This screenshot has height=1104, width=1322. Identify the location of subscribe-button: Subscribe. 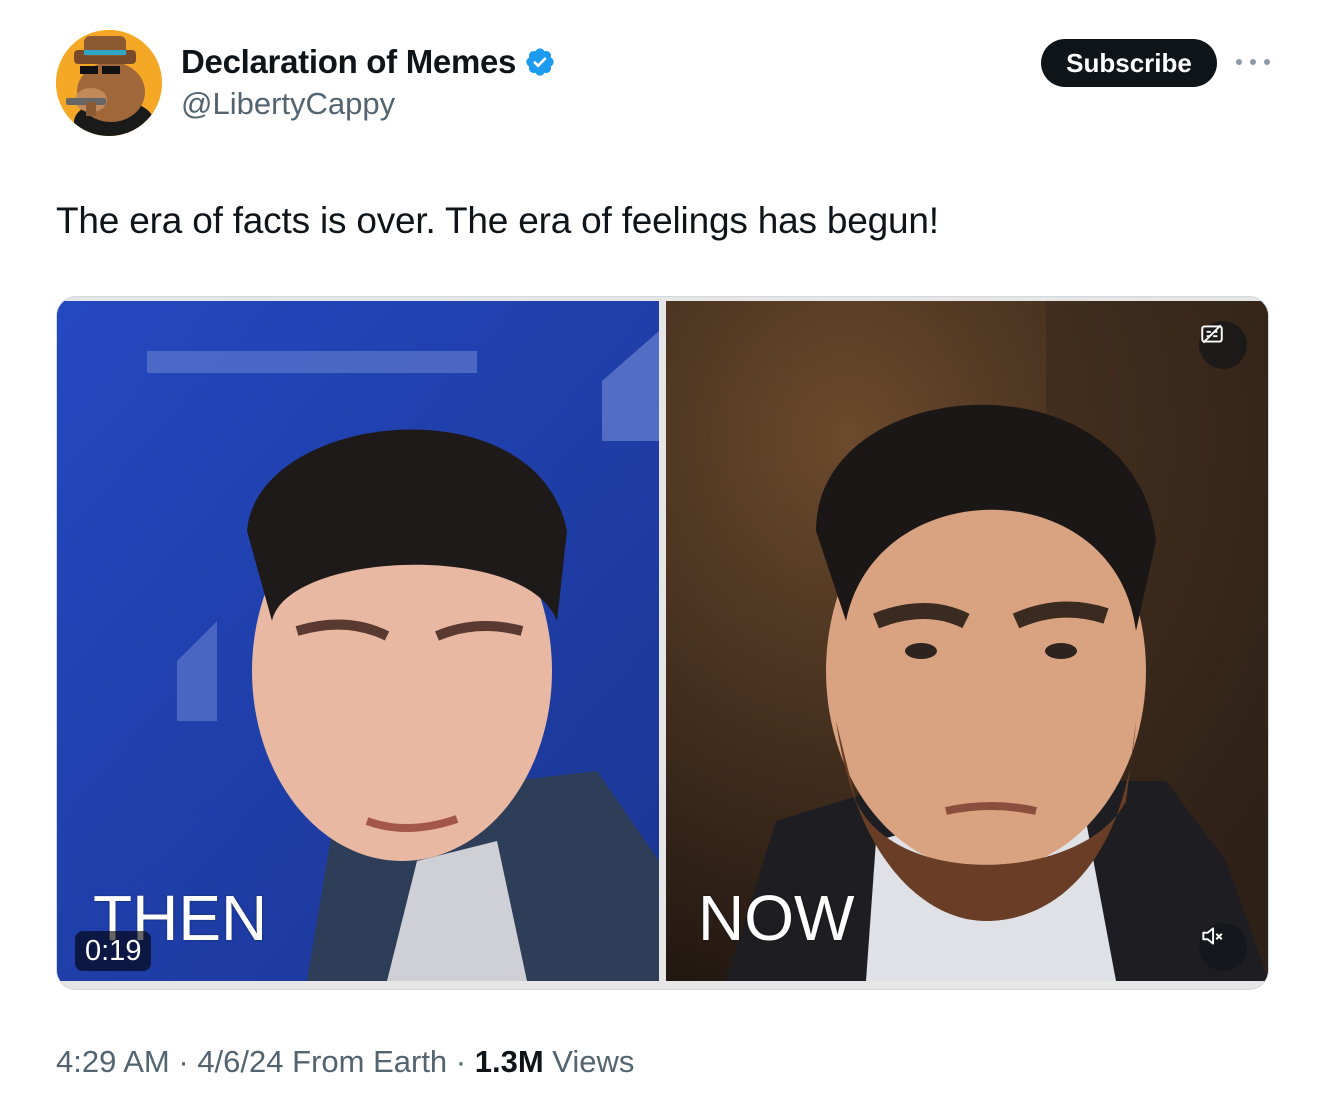
(1129, 63).